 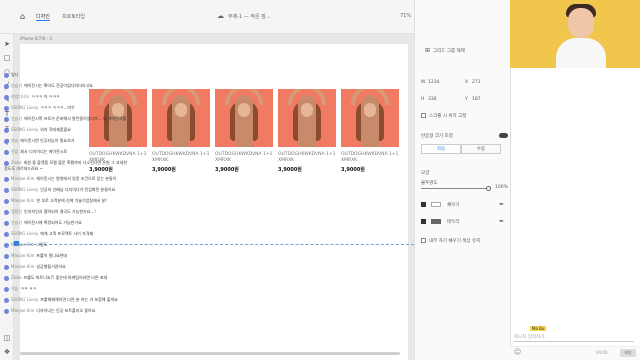 What do you see at coordinates (428, 50) in the screenshot?
I see `repeat-grid-icon: ⊞` at bounding box center [428, 50].